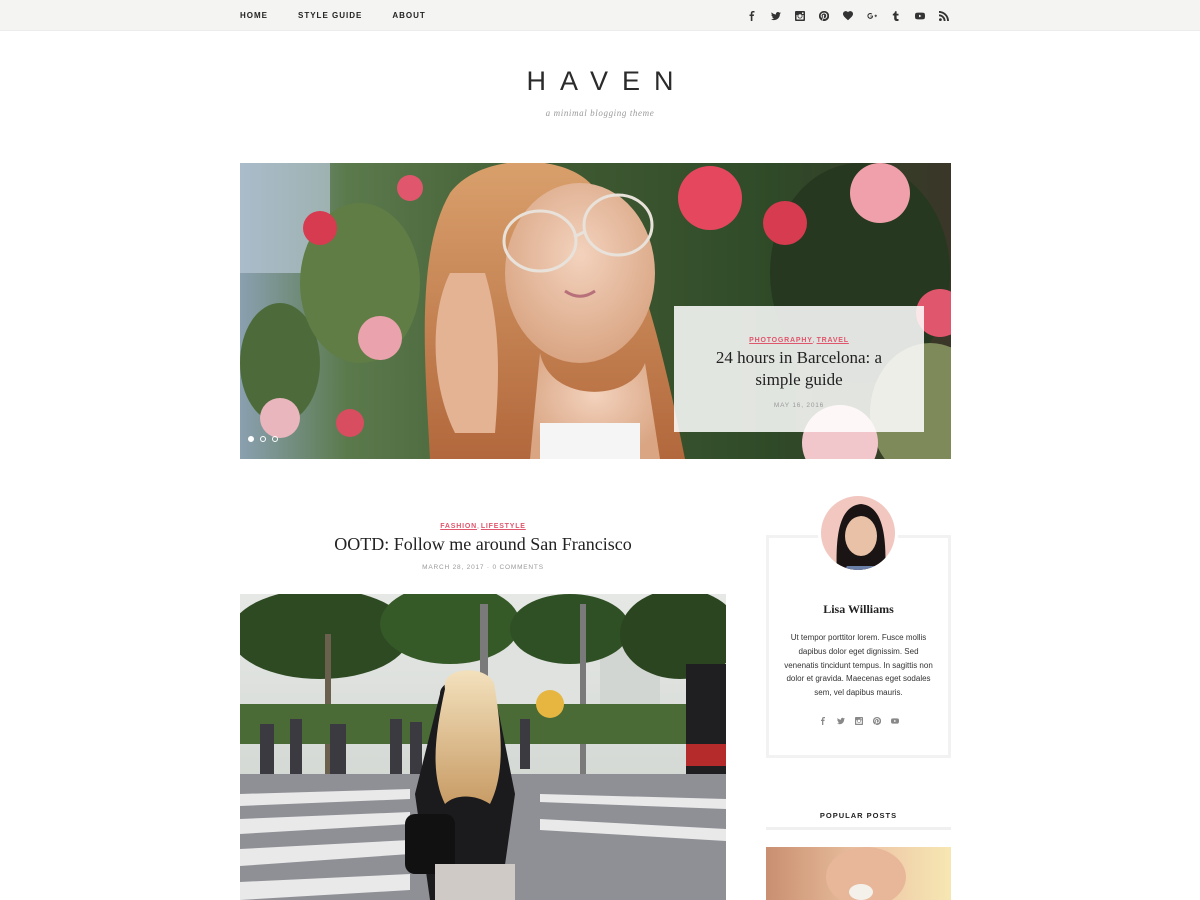 The height and width of the screenshot is (900, 1200). Describe the element at coordinates (858, 815) in the screenshot. I see `popular-posts-title: POPULAR POSTS` at that location.